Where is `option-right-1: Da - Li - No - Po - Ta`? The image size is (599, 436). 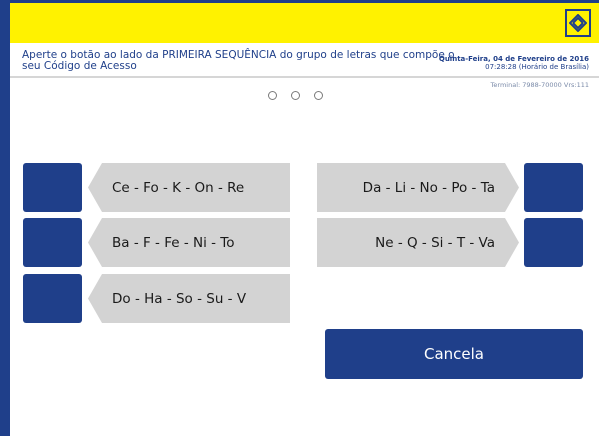
option-right-1: Da - Li - No - Po - Ta is located at coordinates (418, 187).